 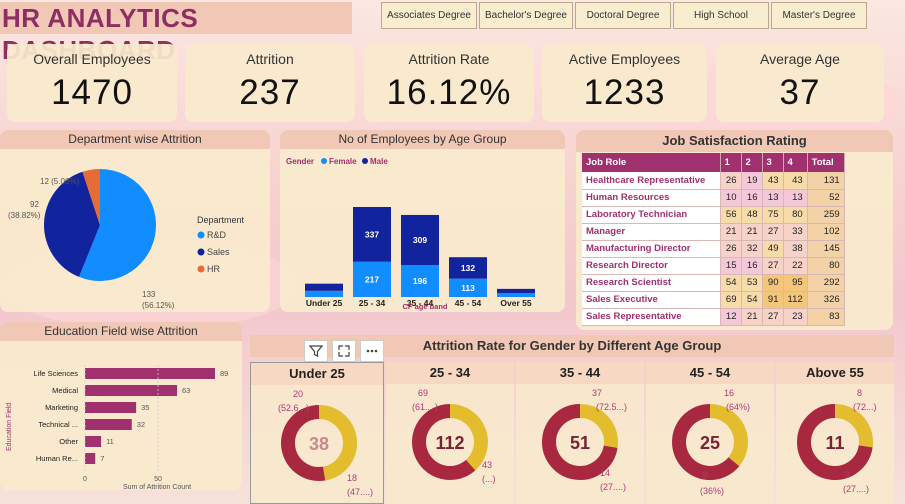 I want to click on job-role-cell: Research Director, so click(x=651, y=266).